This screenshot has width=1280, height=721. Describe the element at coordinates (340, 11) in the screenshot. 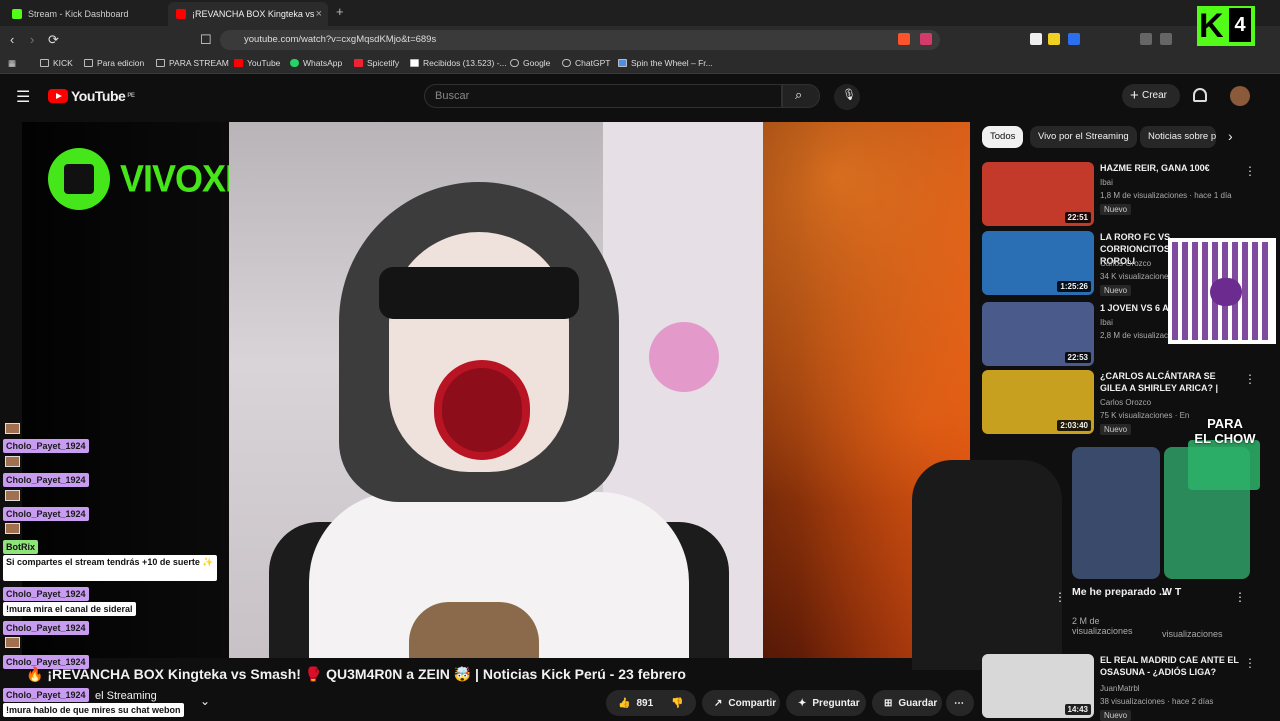

I see `new-tab-button: +` at that location.